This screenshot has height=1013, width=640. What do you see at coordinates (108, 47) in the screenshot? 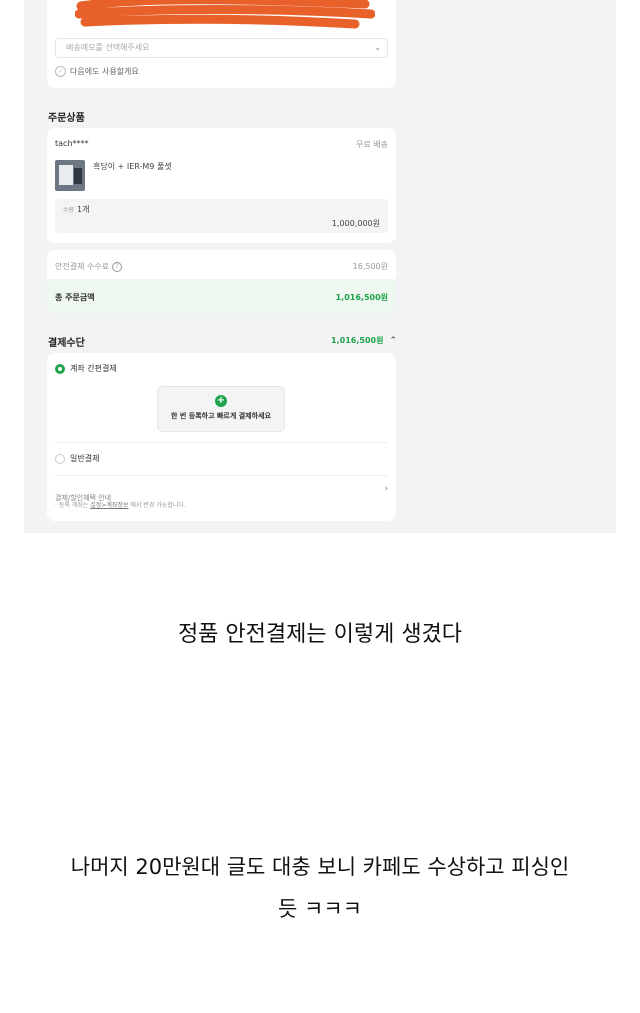
I see `shipping-memo-placeholder: 배송메모를 선택해주세요` at bounding box center [108, 47].